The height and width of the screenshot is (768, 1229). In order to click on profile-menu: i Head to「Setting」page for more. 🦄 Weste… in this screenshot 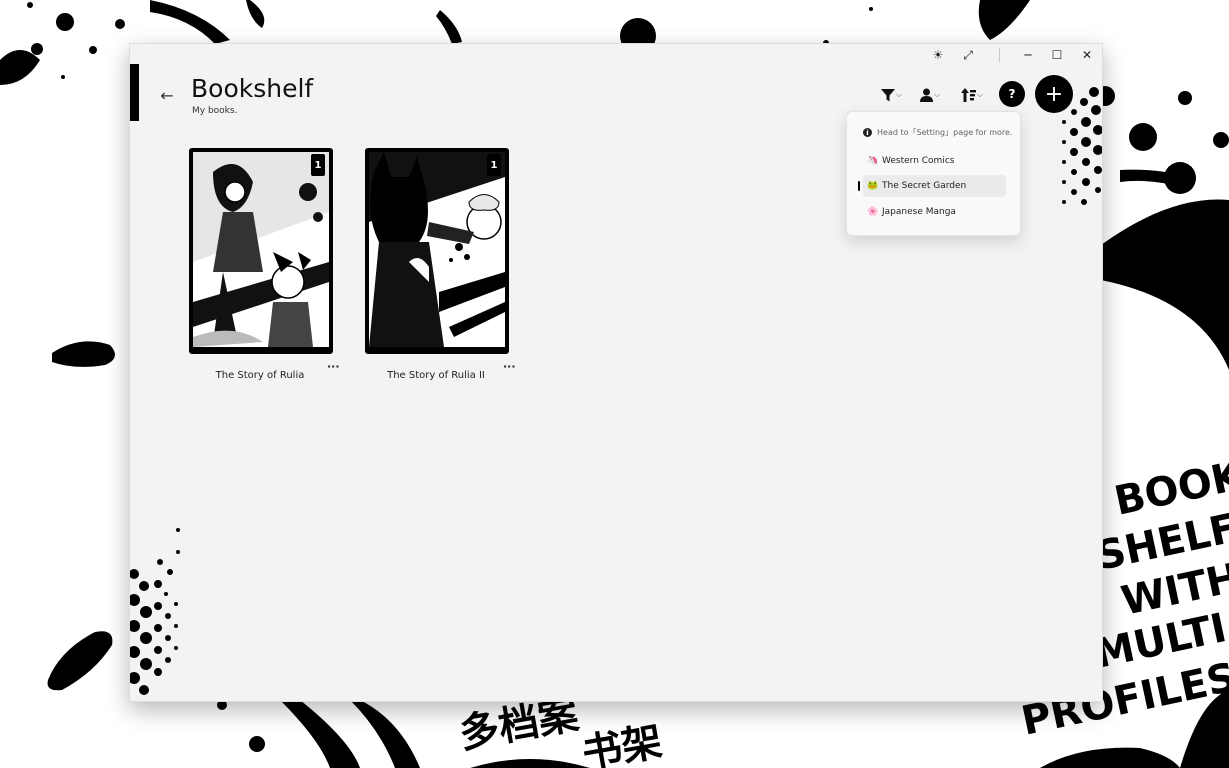, I will do `click(933, 173)`.